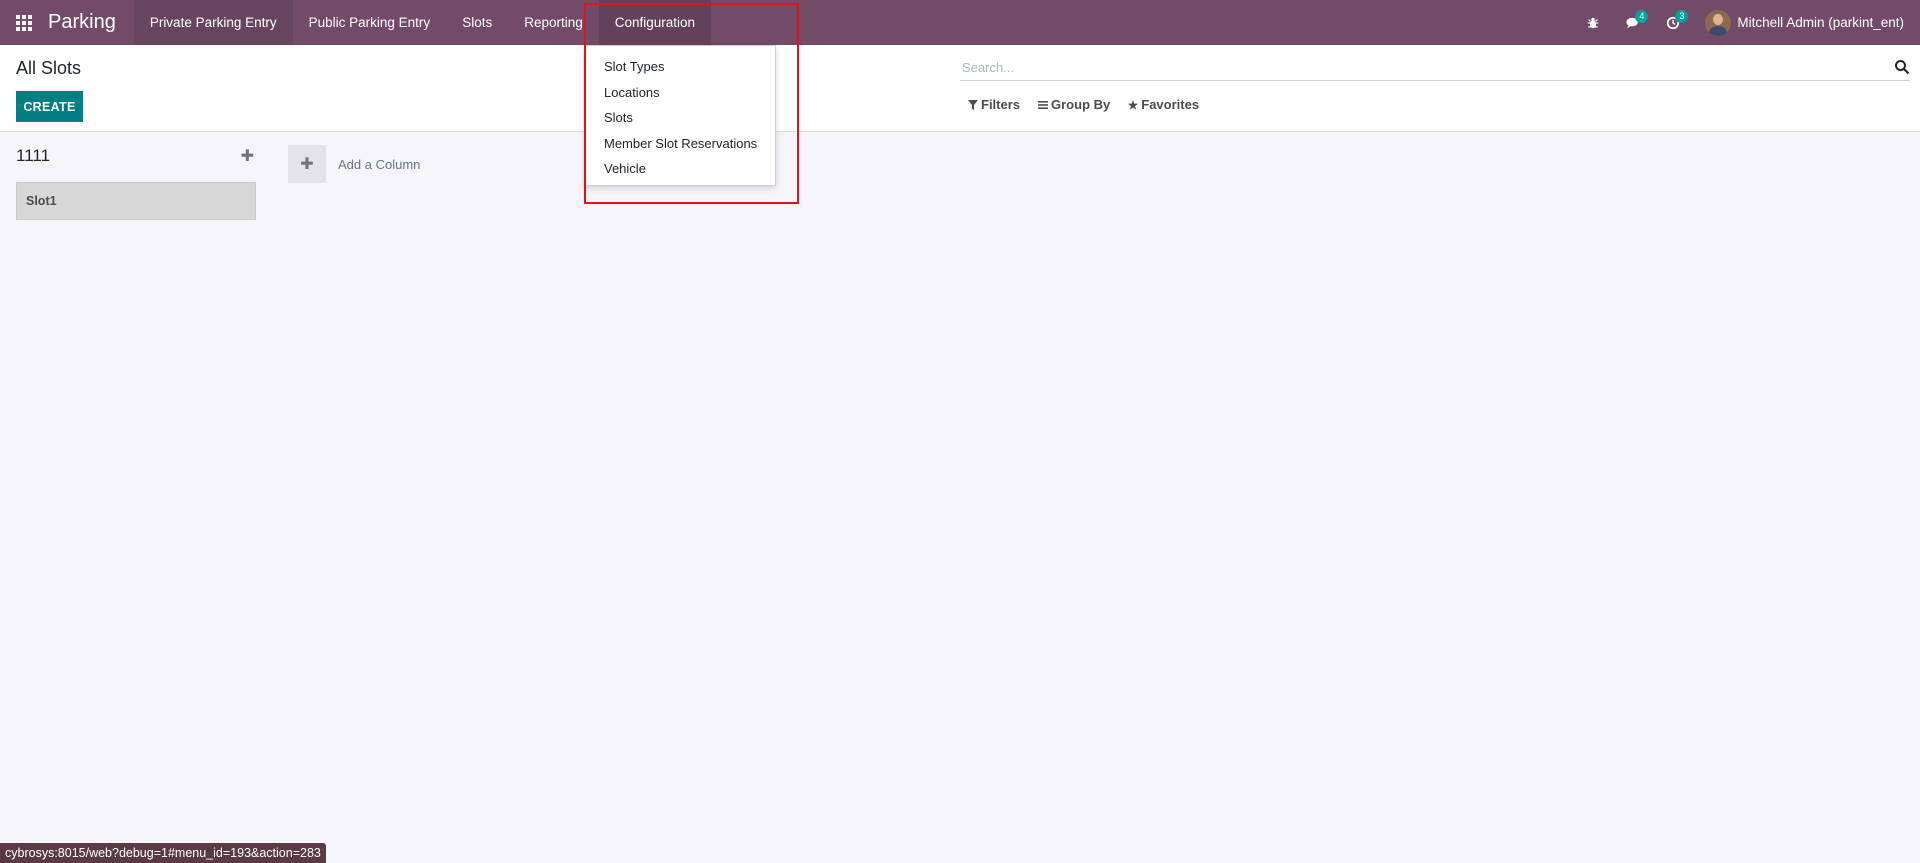  What do you see at coordinates (1718, 22) in the screenshot?
I see `avatar` at bounding box center [1718, 22].